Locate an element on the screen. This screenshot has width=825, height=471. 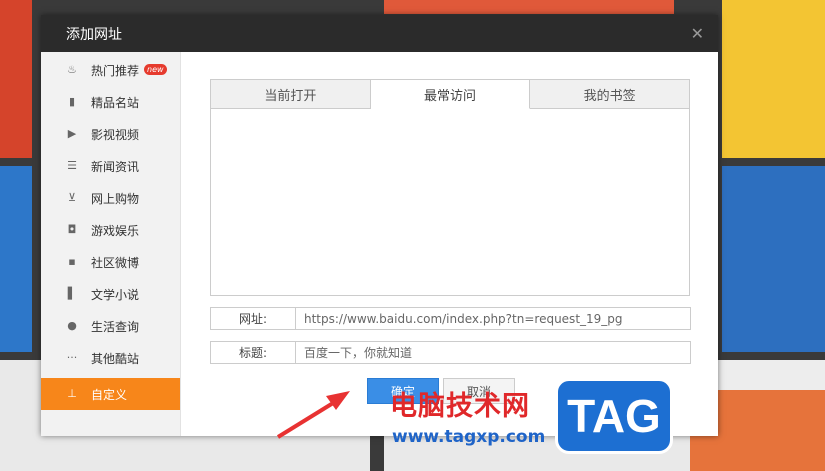
sidebar-item-custom: ⊥ 自定义 is located at coordinates (110, 394).